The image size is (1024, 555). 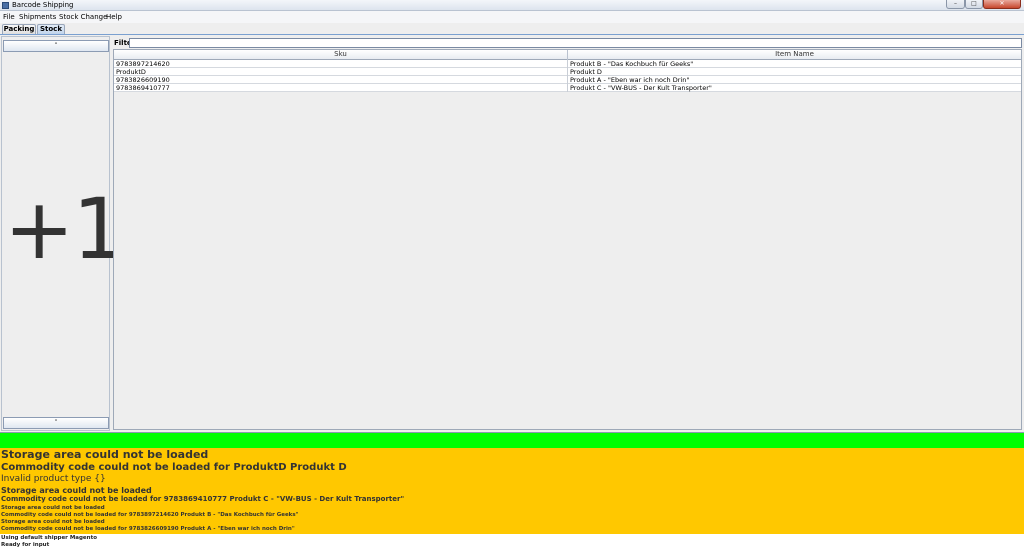 I want to click on menu-file: File, so click(x=9, y=17).